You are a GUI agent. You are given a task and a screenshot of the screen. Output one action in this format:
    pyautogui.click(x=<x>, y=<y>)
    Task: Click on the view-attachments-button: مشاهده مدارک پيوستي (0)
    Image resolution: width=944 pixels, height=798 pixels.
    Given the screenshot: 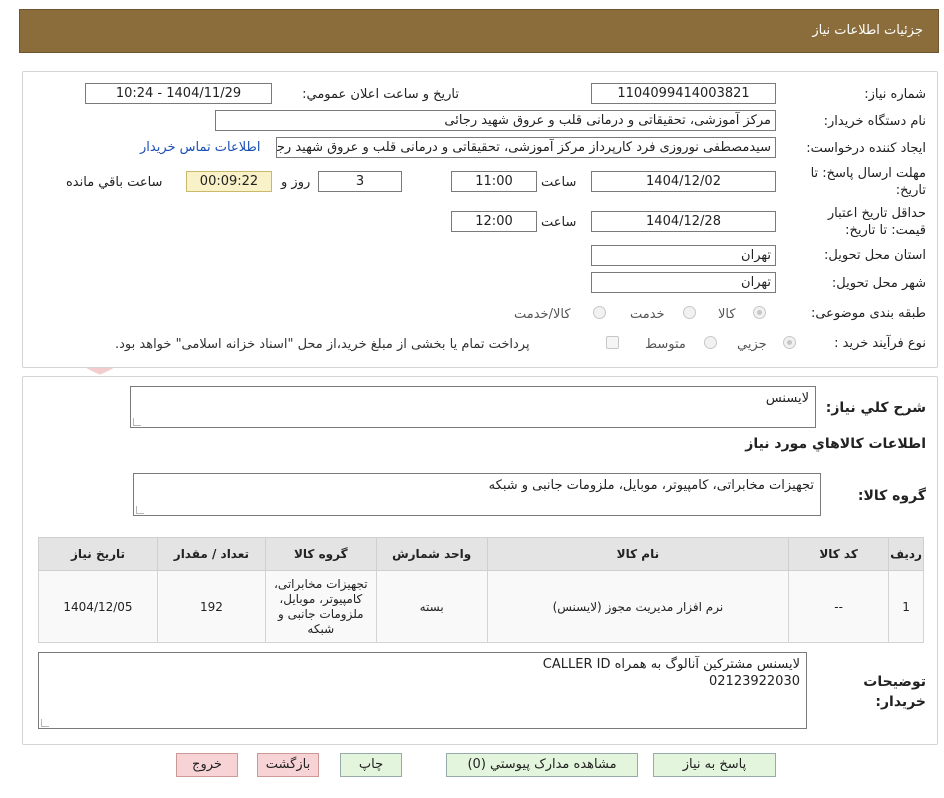 What is the action you would take?
    pyautogui.click(x=542, y=765)
    